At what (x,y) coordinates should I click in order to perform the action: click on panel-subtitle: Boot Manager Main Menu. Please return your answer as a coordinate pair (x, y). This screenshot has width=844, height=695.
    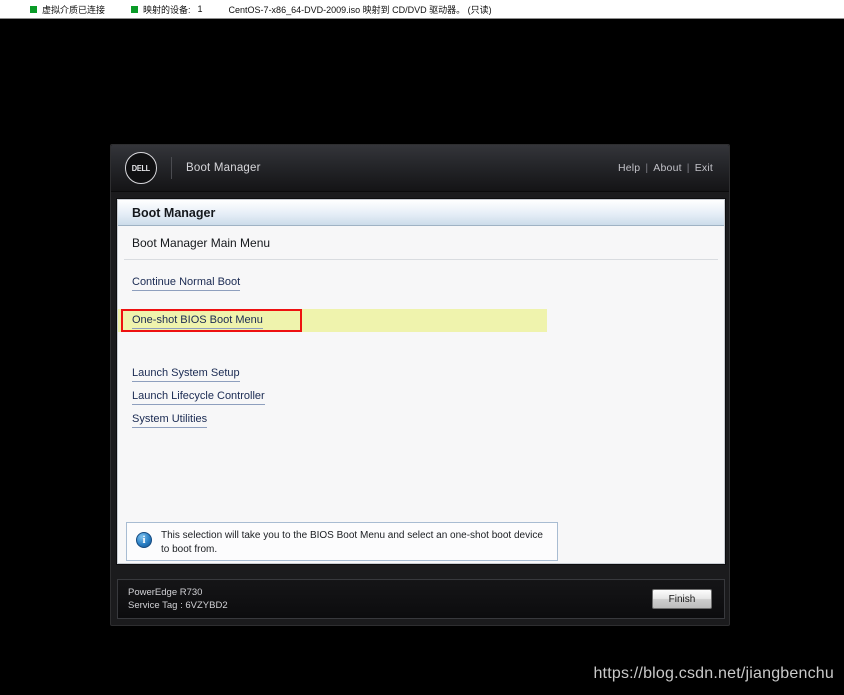
    Looking at the image, I should click on (201, 243).